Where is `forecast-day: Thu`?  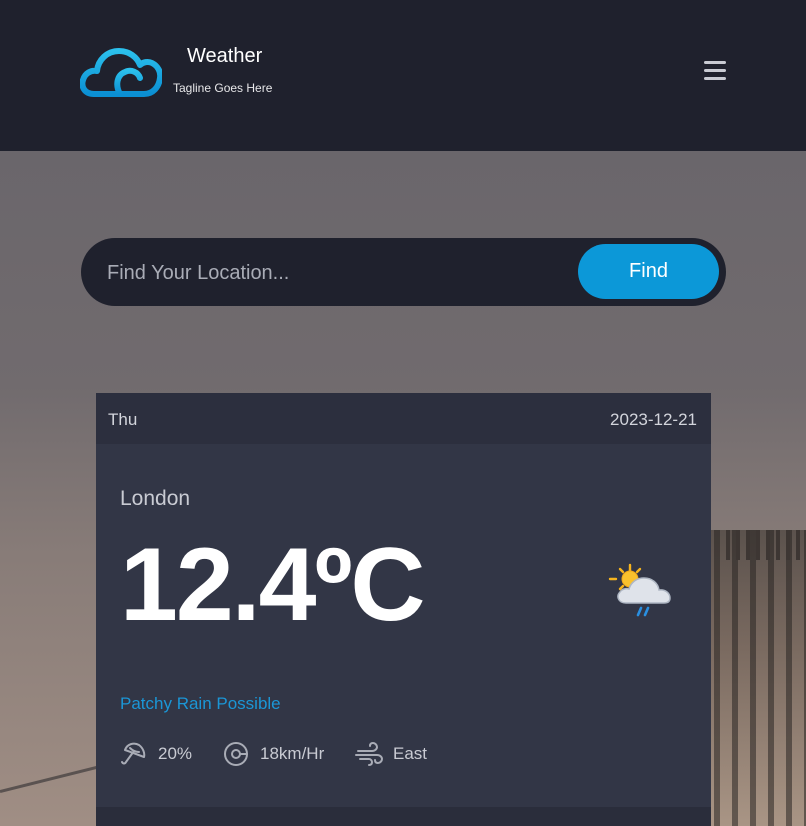
forecast-day: Thu is located at coordinates (123, 419).